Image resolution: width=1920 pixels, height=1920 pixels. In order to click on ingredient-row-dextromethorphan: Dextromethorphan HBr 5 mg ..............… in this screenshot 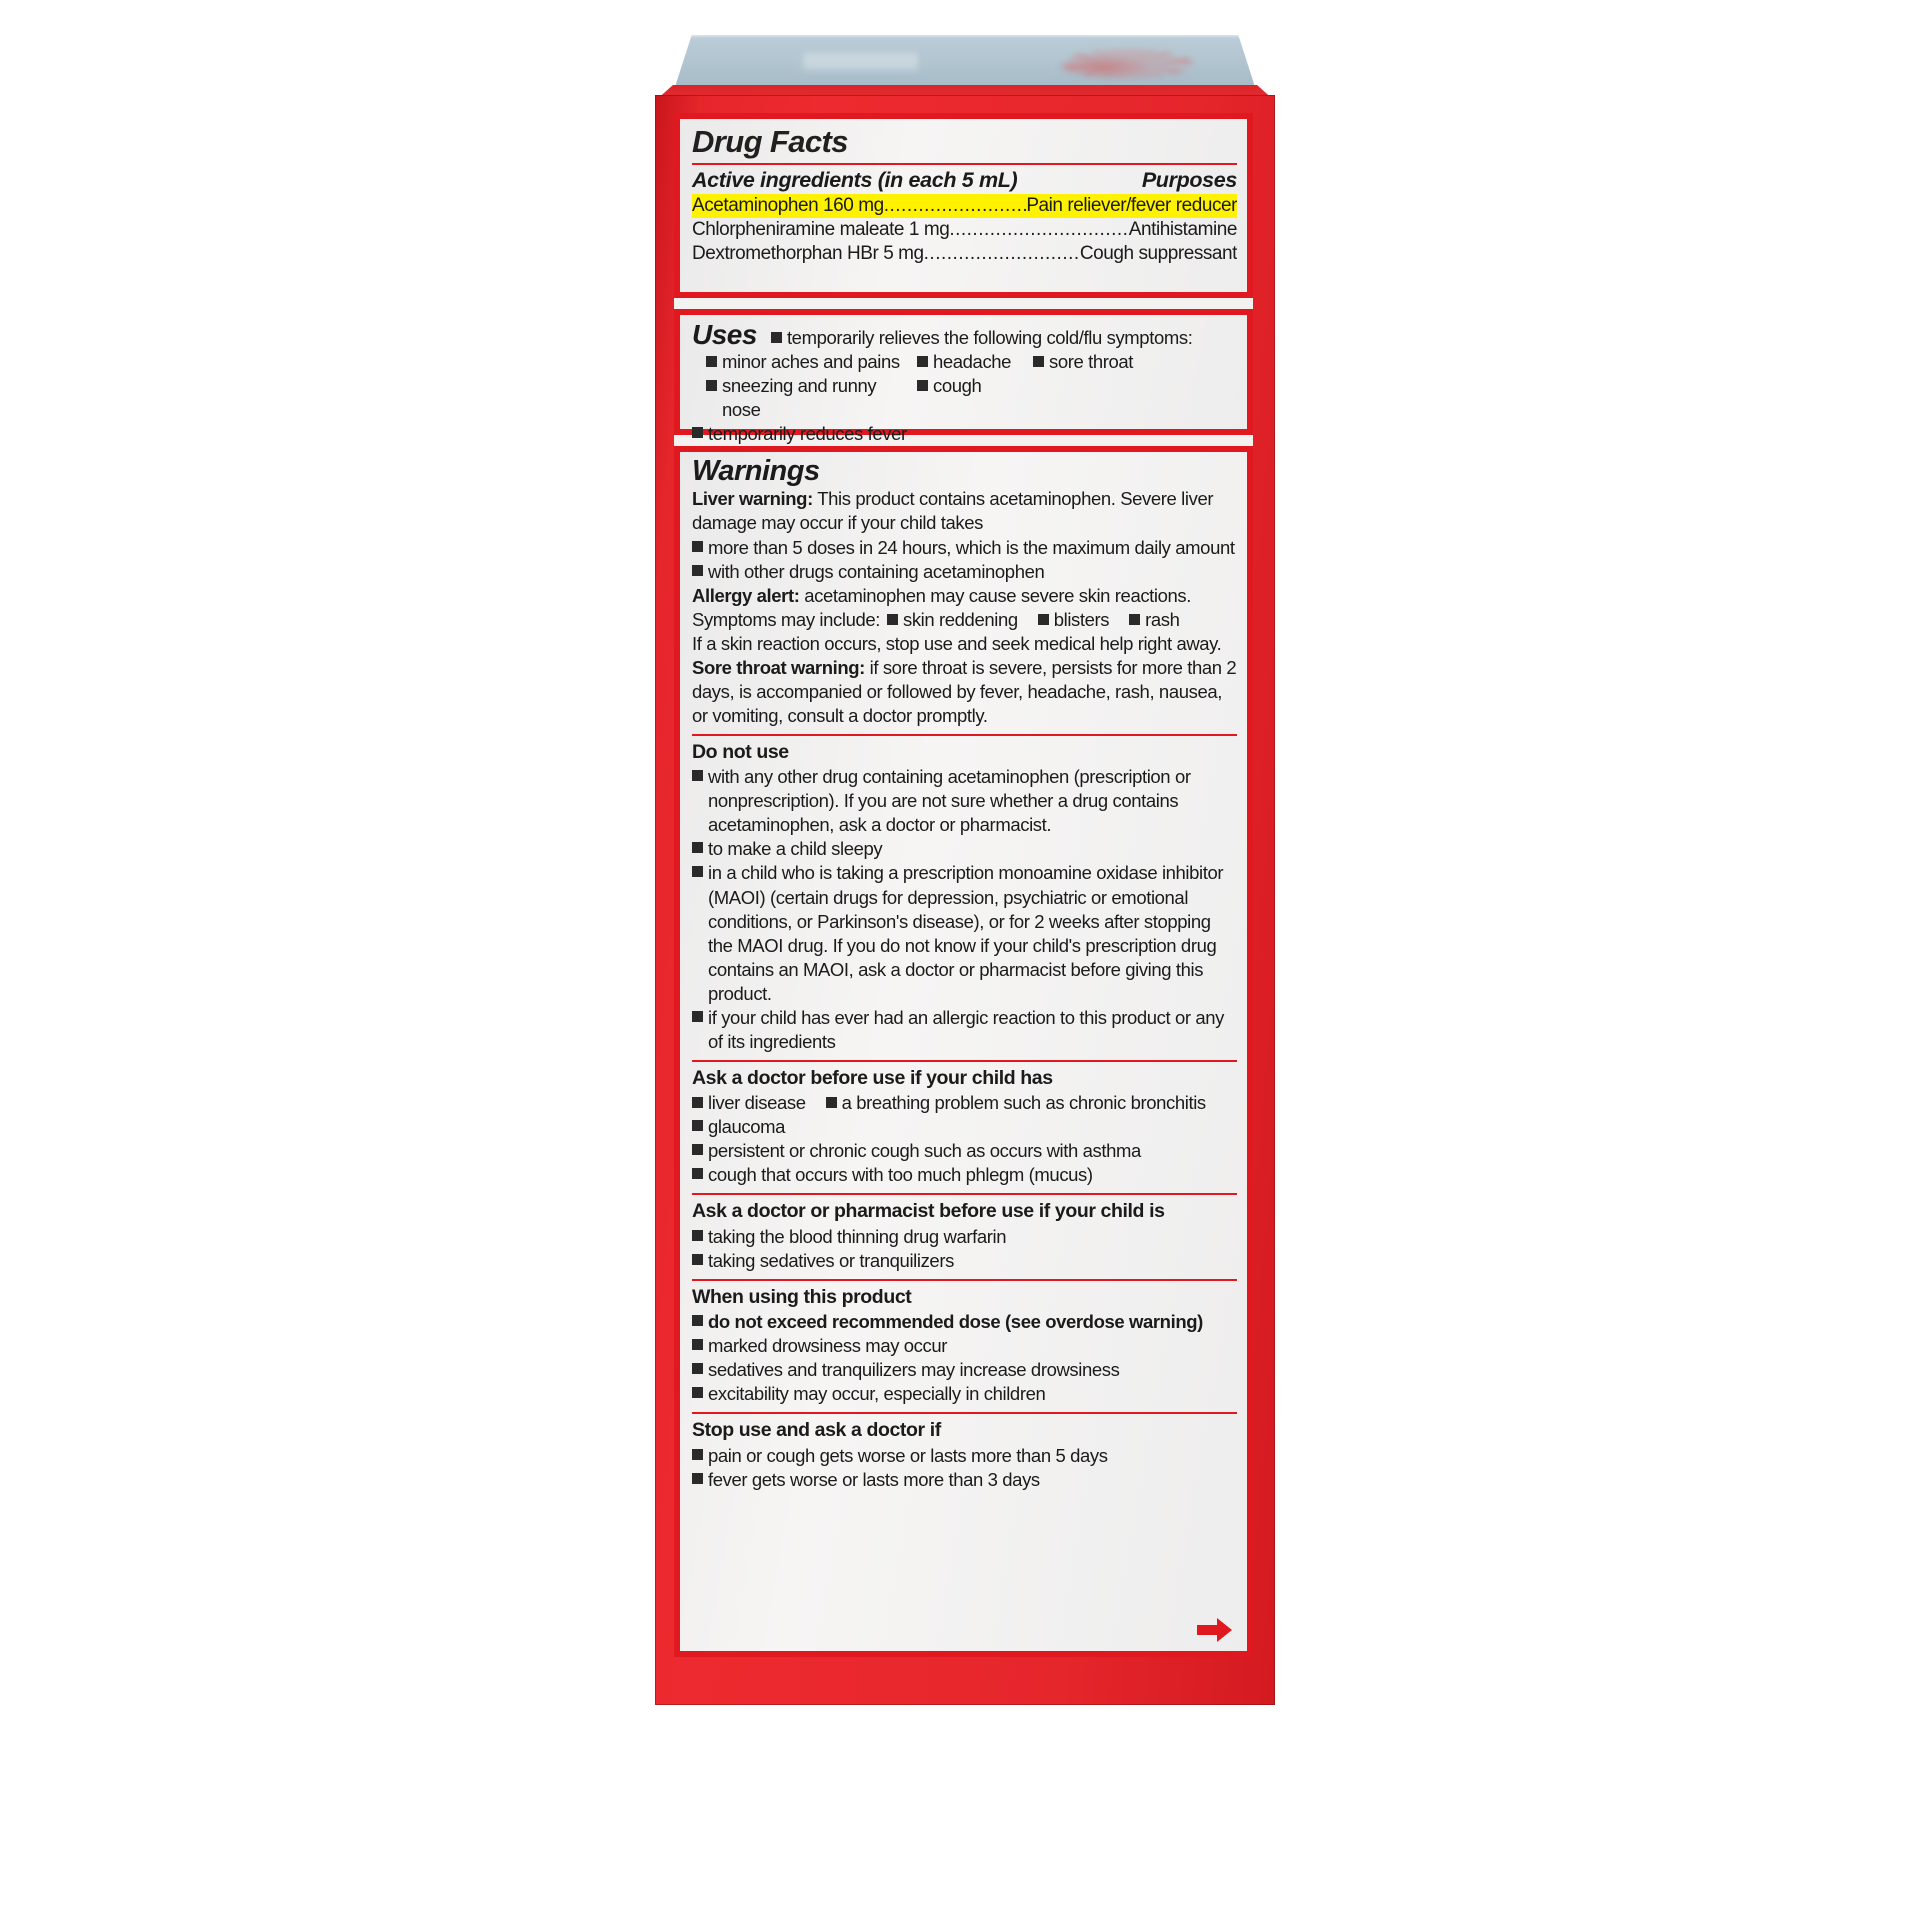, I will do `click(964, 254)`.